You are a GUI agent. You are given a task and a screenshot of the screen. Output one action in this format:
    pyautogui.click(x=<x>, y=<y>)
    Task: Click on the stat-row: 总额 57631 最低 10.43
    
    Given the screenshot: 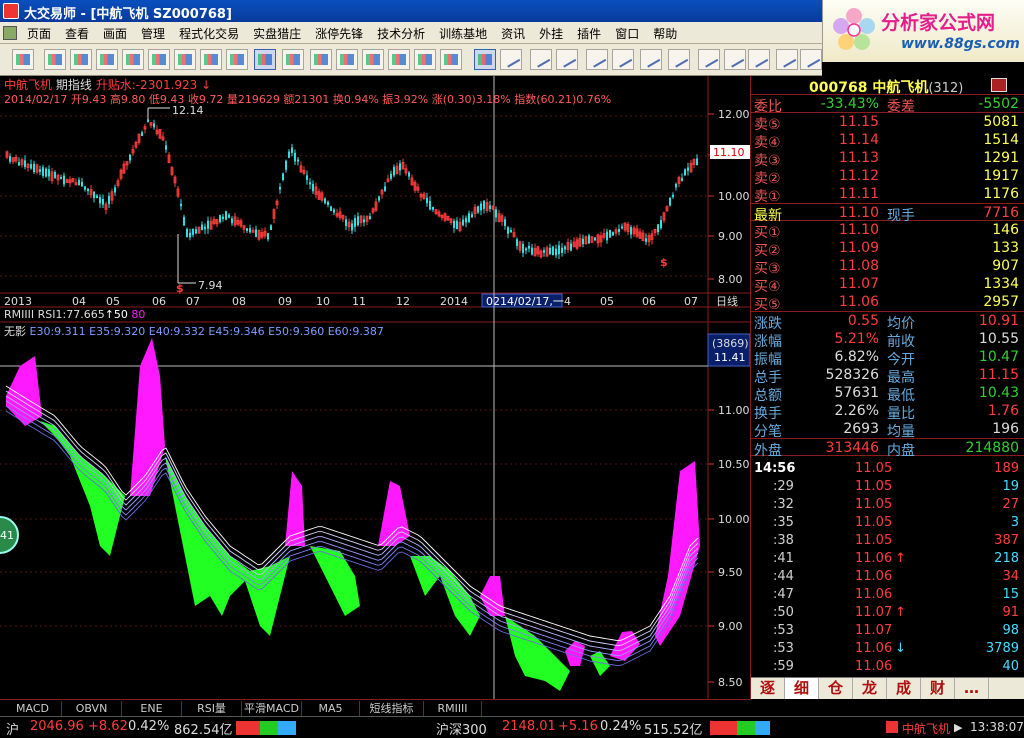 What is the action you would take?
    pyautogui.click(x=887, y=394)
    